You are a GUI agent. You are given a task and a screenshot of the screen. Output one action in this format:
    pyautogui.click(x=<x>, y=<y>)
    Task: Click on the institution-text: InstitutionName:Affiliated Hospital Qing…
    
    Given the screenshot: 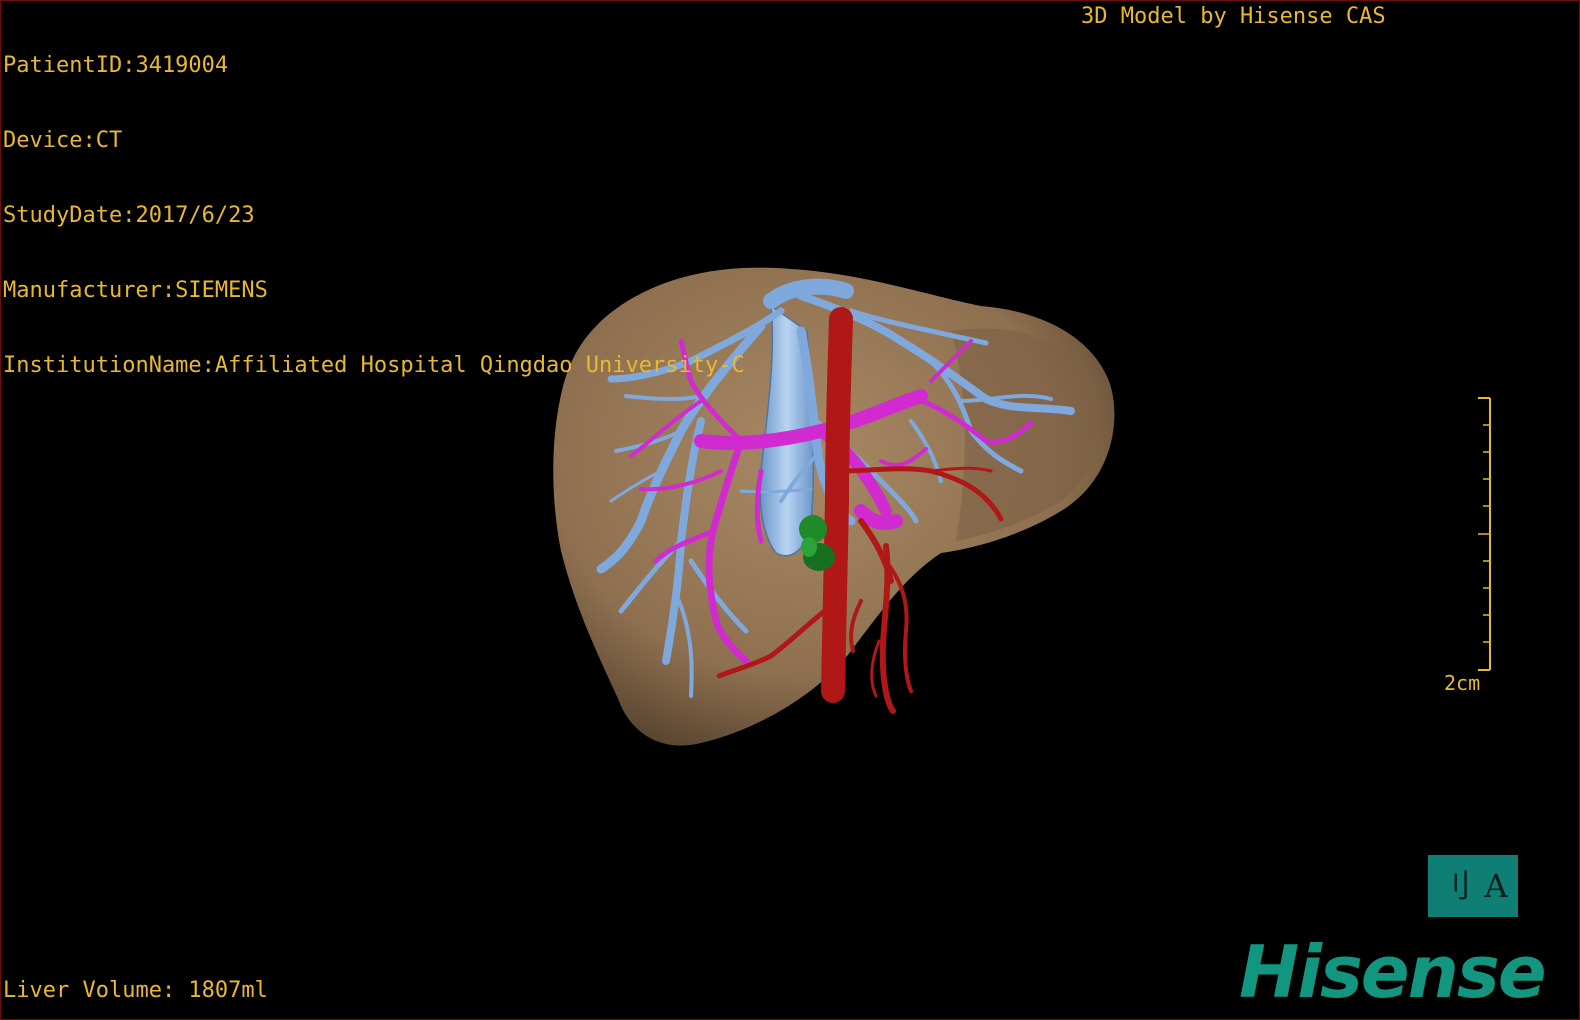 What is the action you would take?
    pyautogui.click(x=374, y=365)
    